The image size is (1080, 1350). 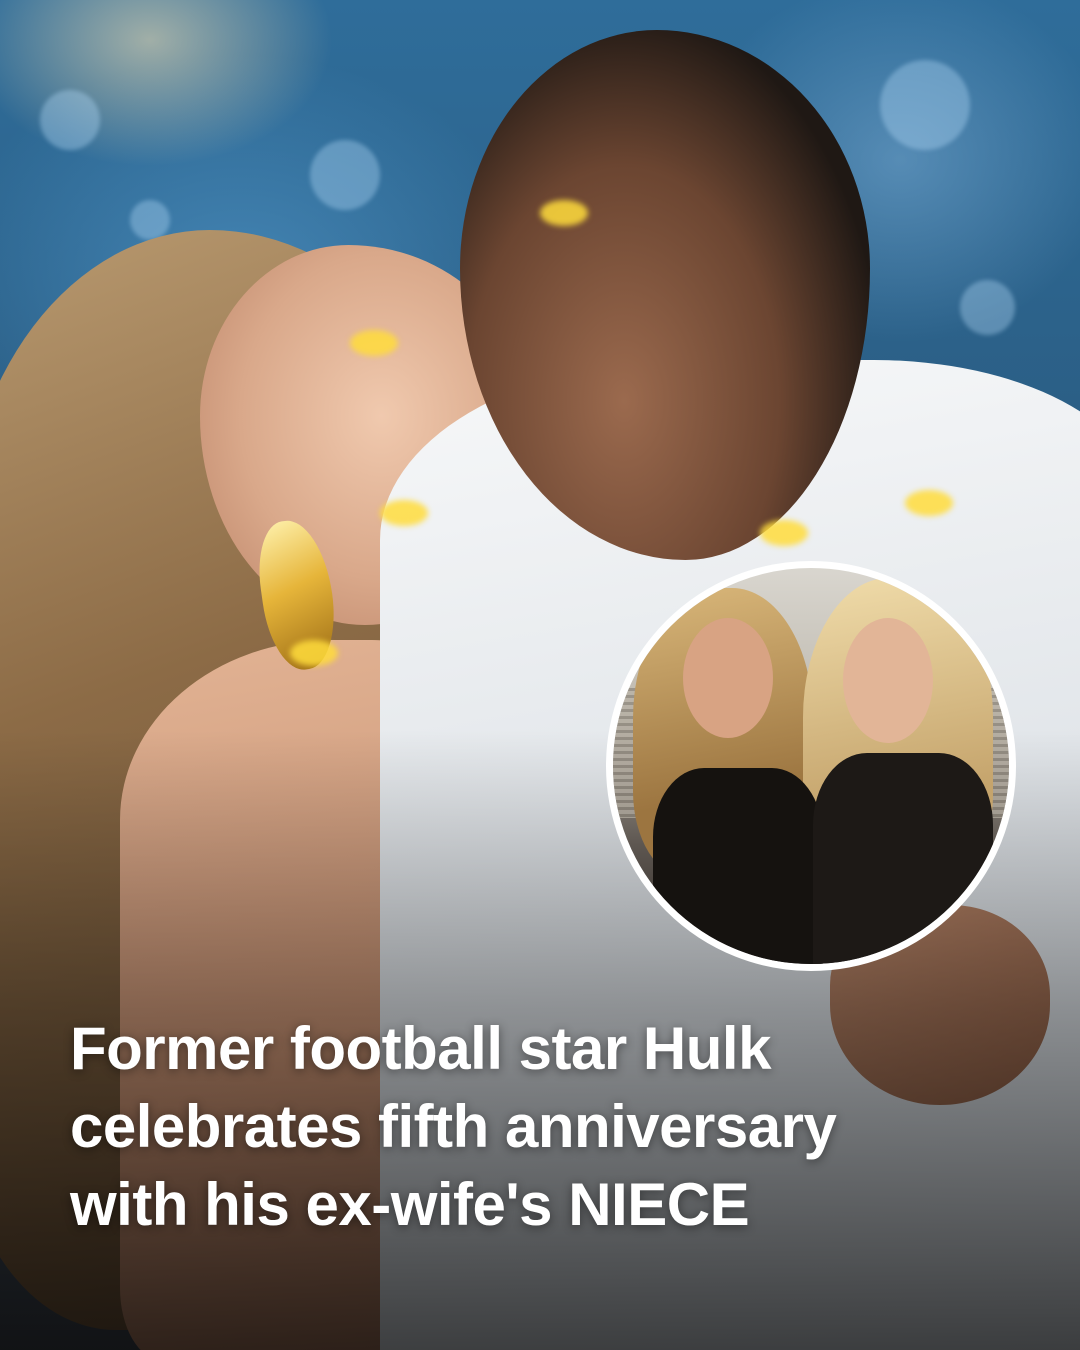 I want to click on headline-line-3: with his ex-wife's NIECE, so click(x=410, y=1204).